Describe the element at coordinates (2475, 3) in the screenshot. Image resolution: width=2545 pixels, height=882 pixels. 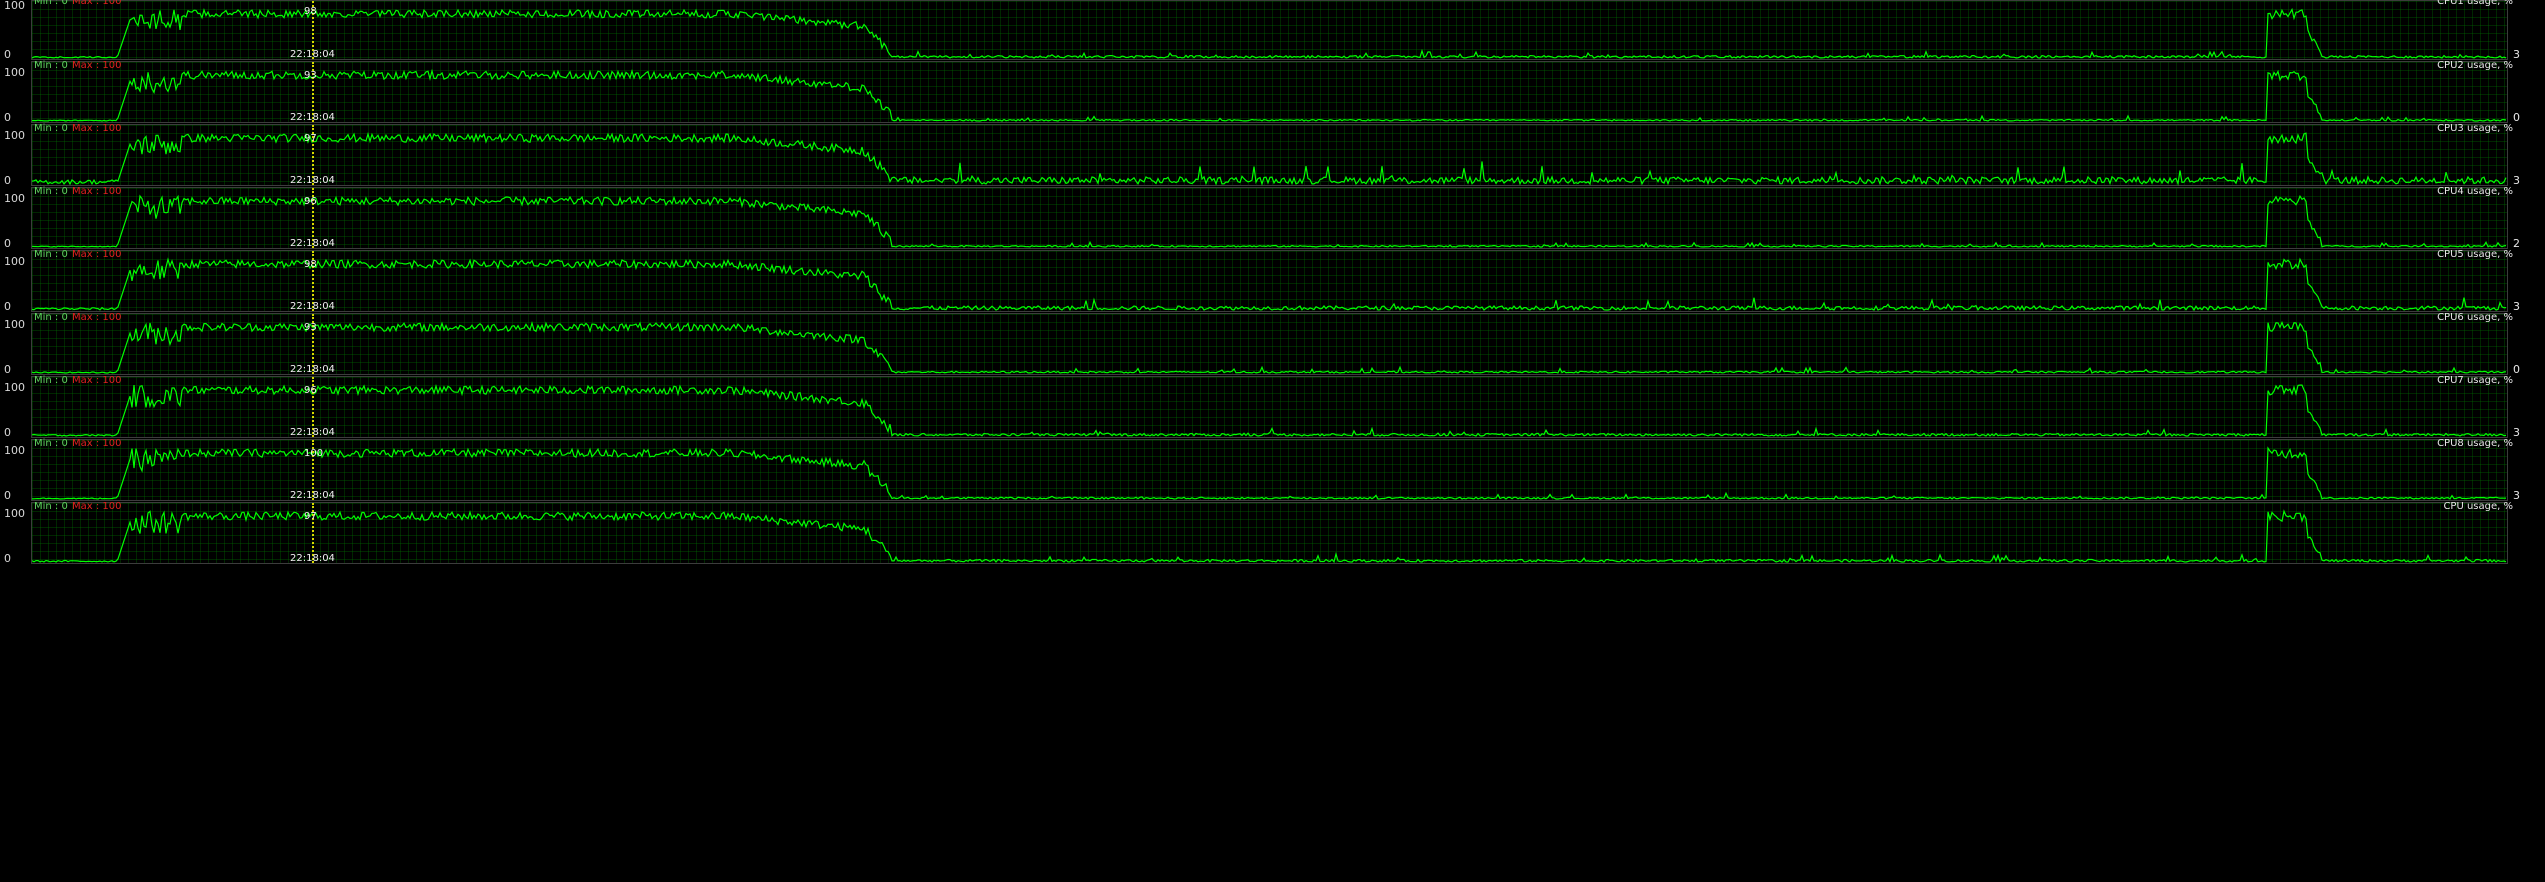
I see `graph-title: CPU1 usage, %` at that location.